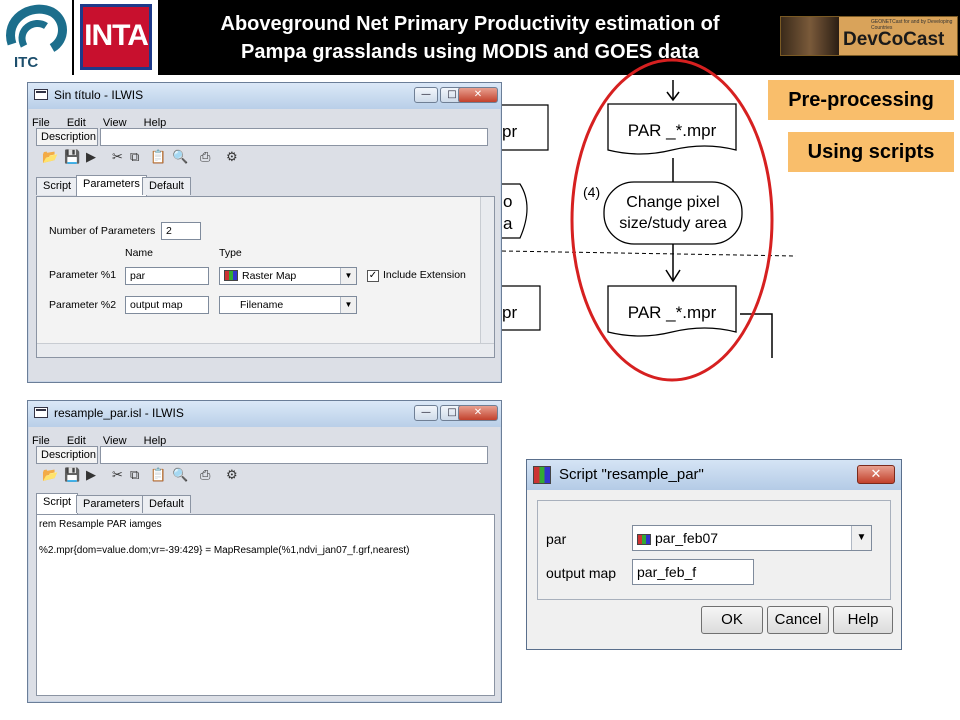 This screenshot has height=720, width=960. What do you see at coordinates (269, 276) in the screenshot?
I see `param1-type-value: Raster Map` at bounding box center [269, 276].